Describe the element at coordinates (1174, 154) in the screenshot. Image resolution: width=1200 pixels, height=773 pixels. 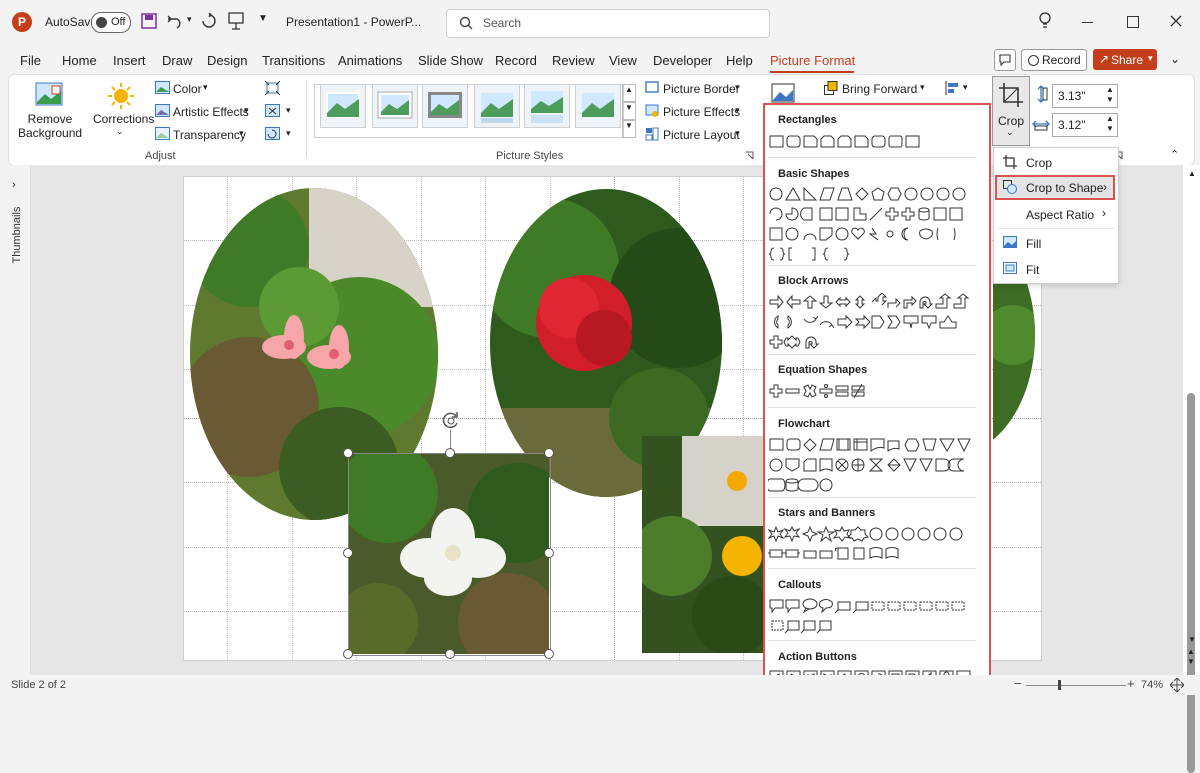
I see `collapse-ribbon-icon: ⌃` at that location.